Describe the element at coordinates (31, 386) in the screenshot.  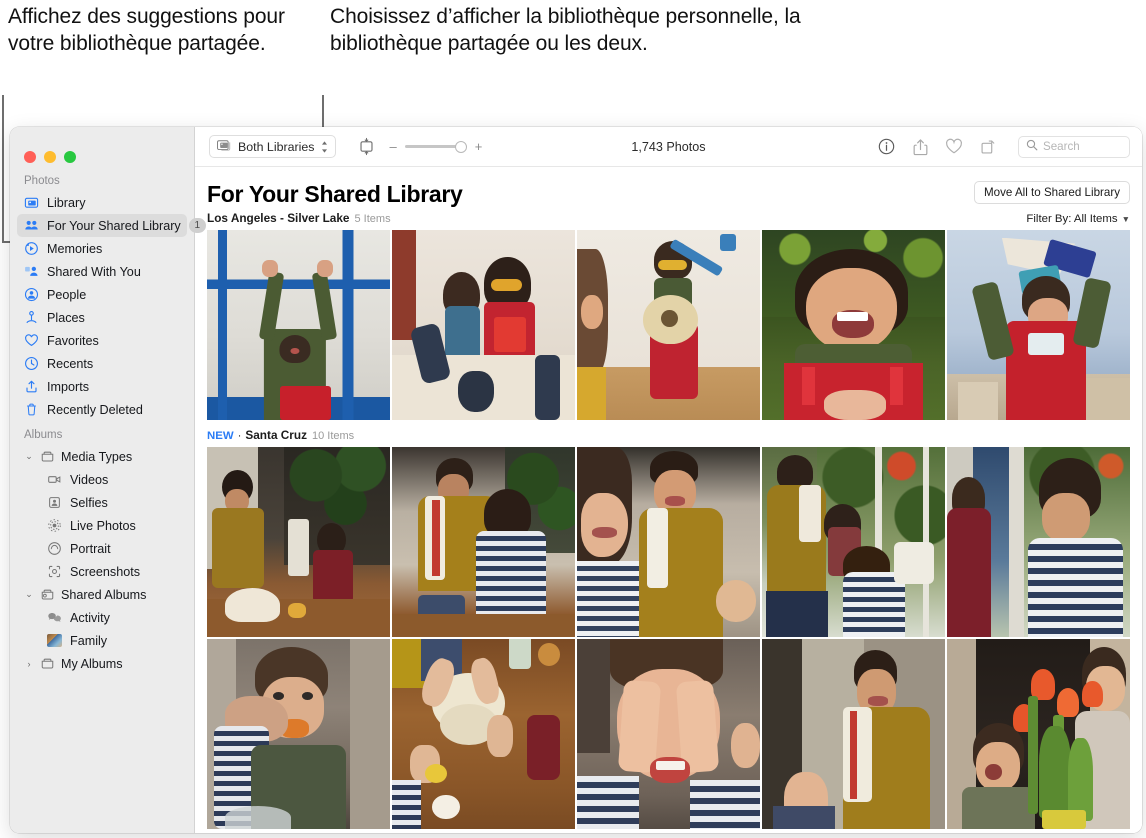
I see `import-icon` at that location.